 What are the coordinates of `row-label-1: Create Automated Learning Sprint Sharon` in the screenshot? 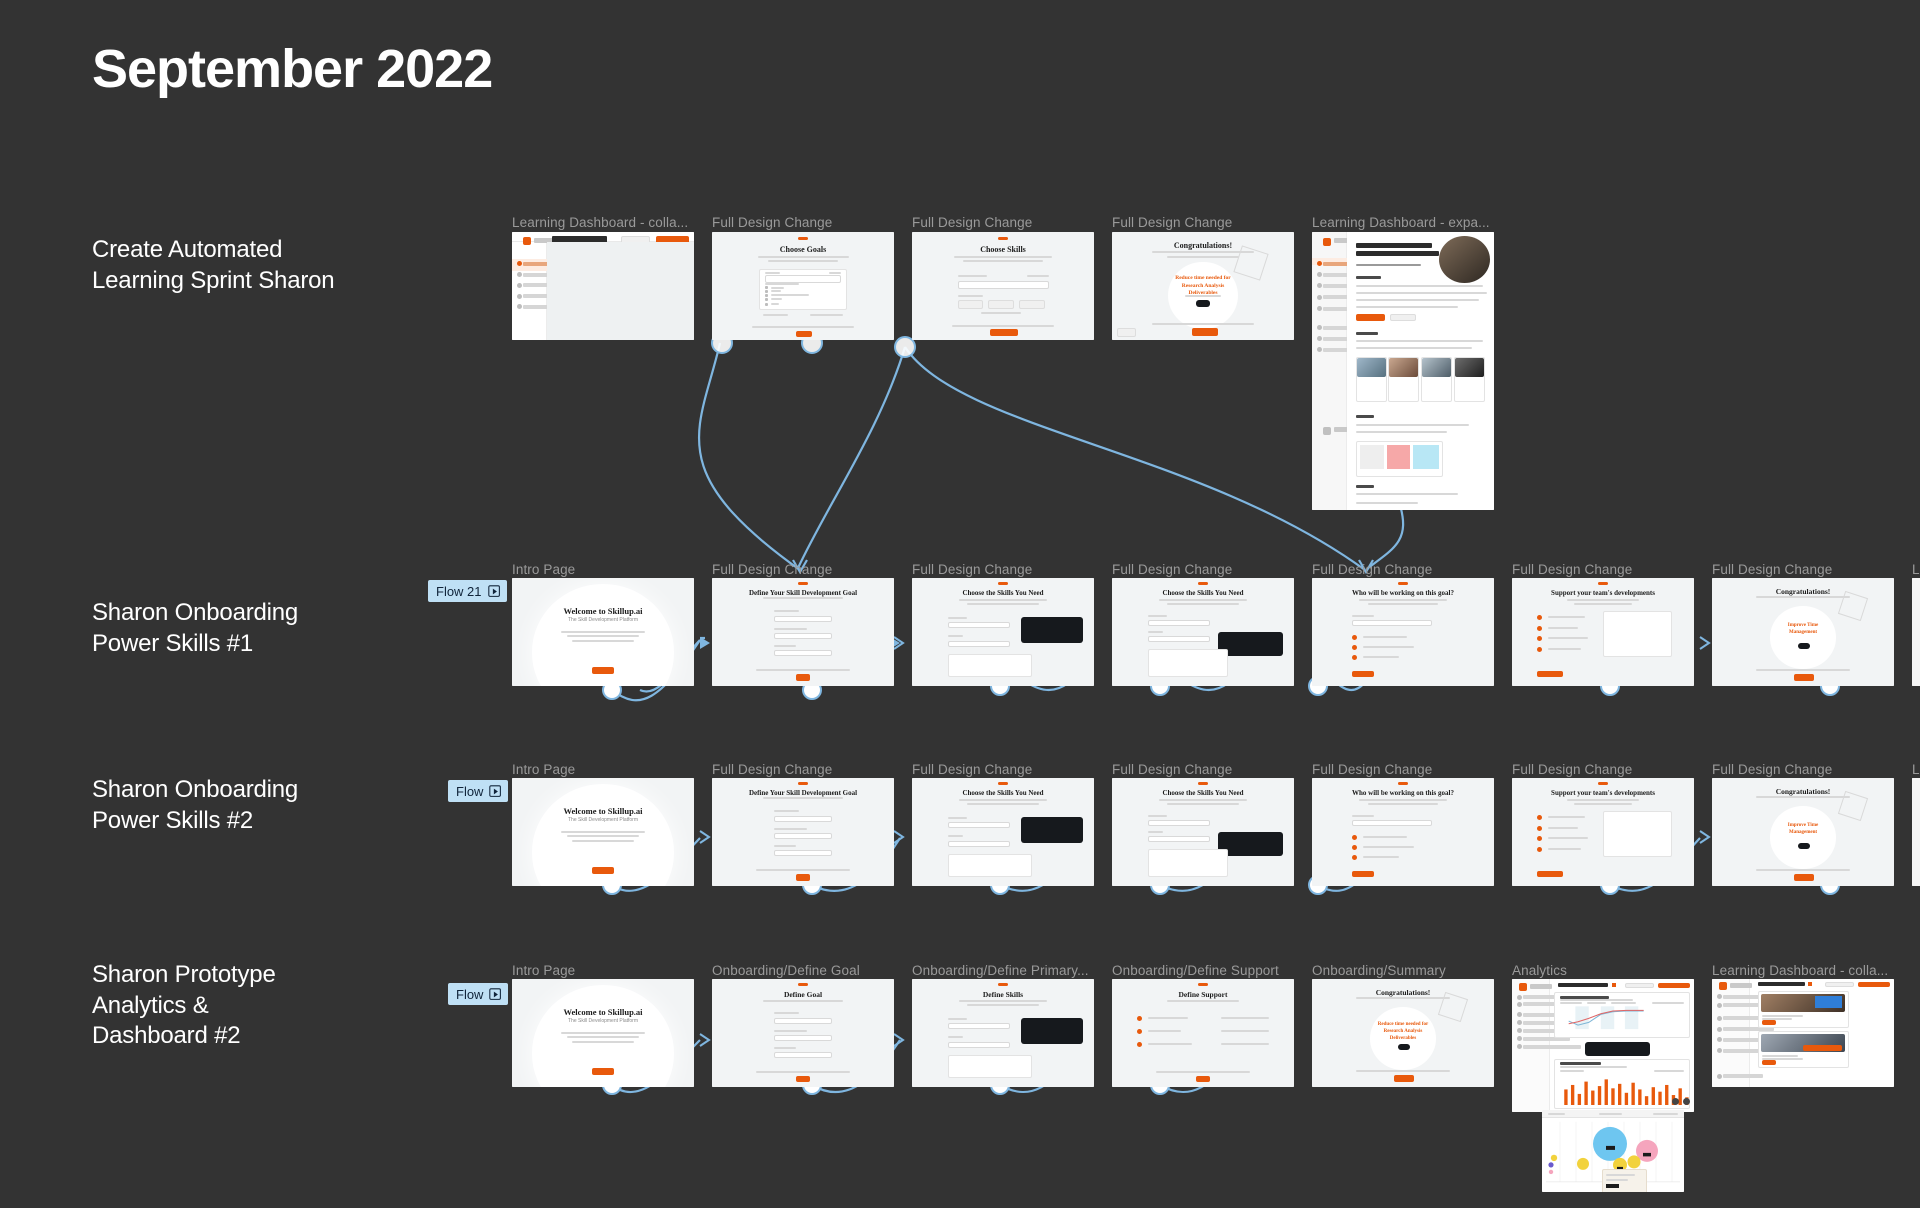 It's located at (257, 265).